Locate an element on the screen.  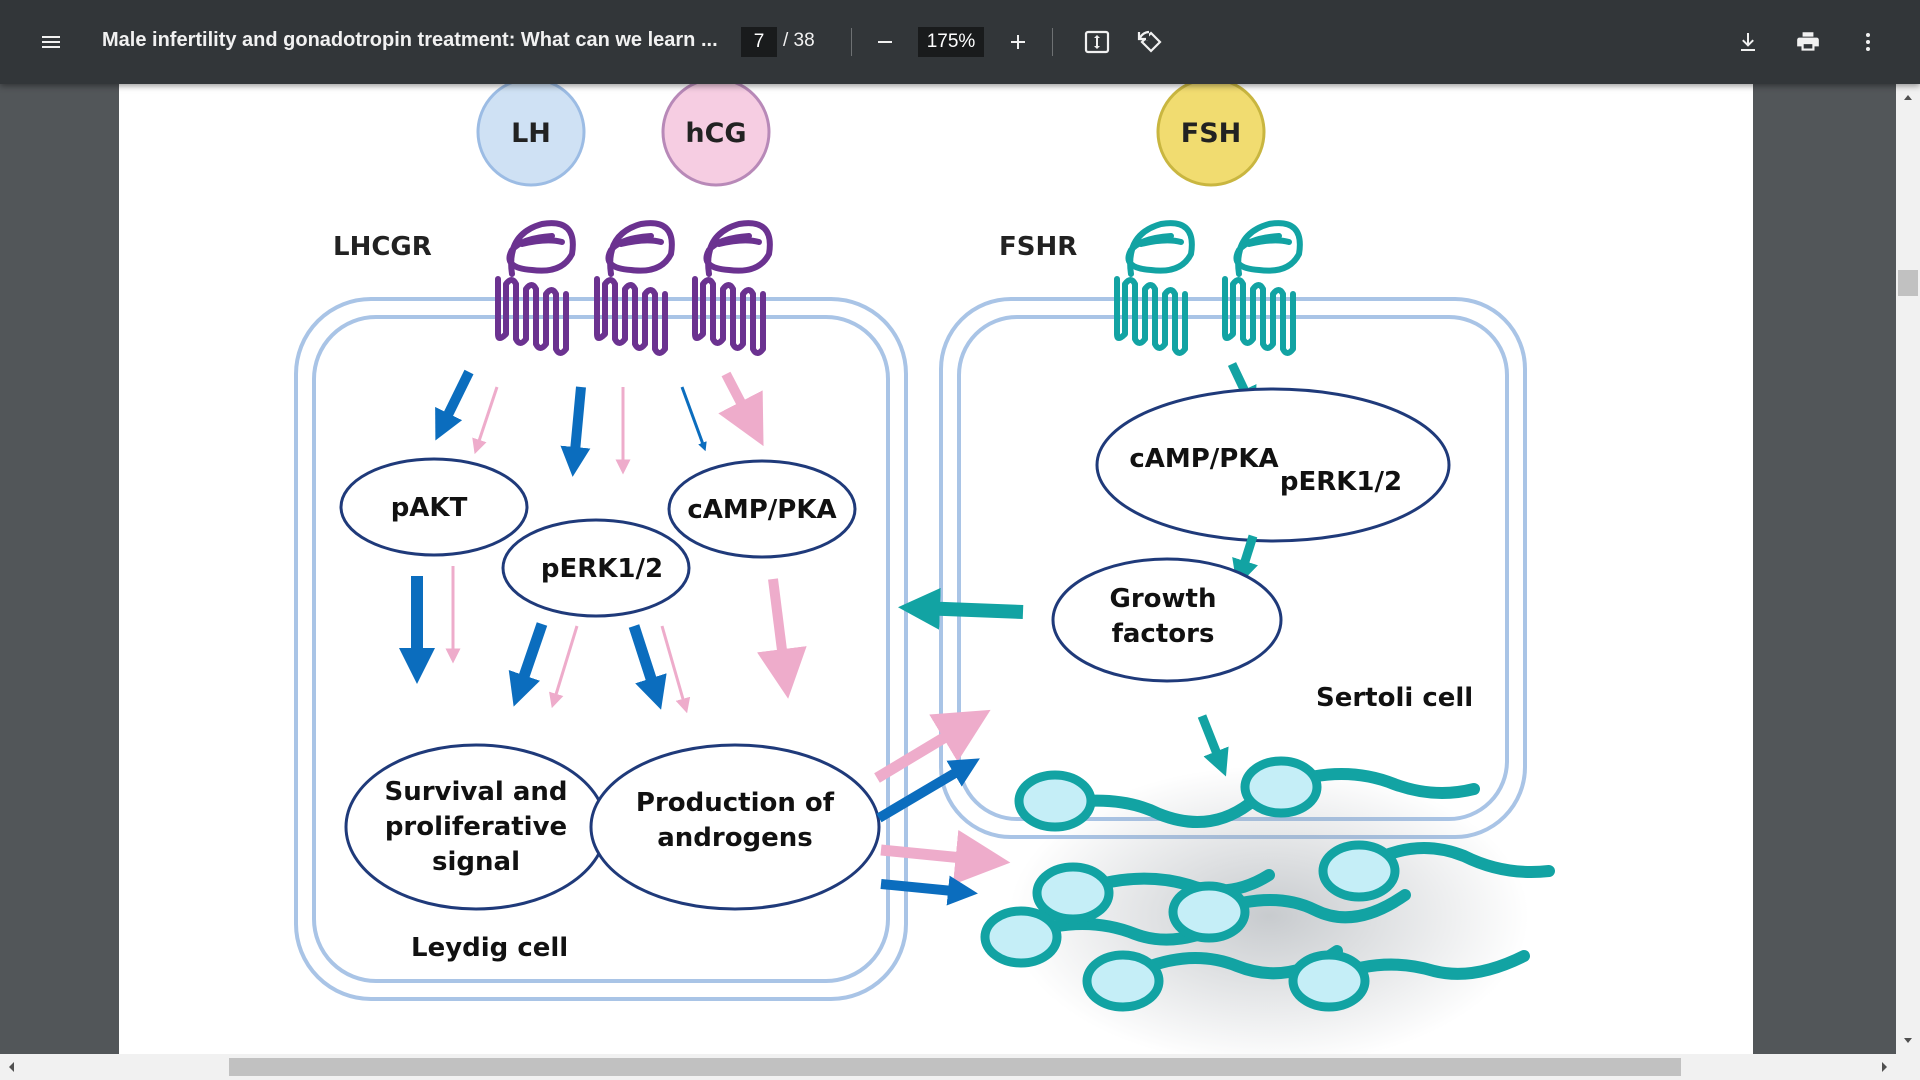
rotate-icon is located at coordinates (1149, 40).